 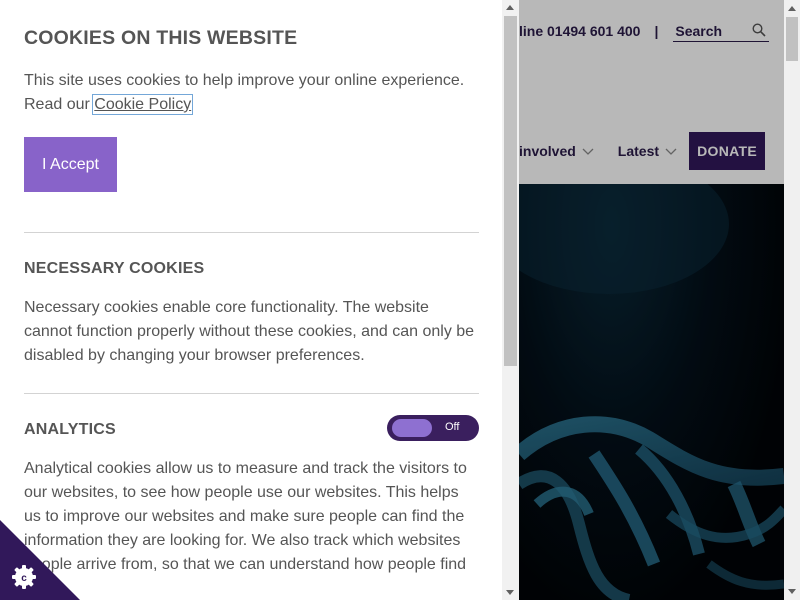 What do you see at coordinates (24, 578) in the screenshot?
I see `svg-text: c` at bounding box center [24, 578].